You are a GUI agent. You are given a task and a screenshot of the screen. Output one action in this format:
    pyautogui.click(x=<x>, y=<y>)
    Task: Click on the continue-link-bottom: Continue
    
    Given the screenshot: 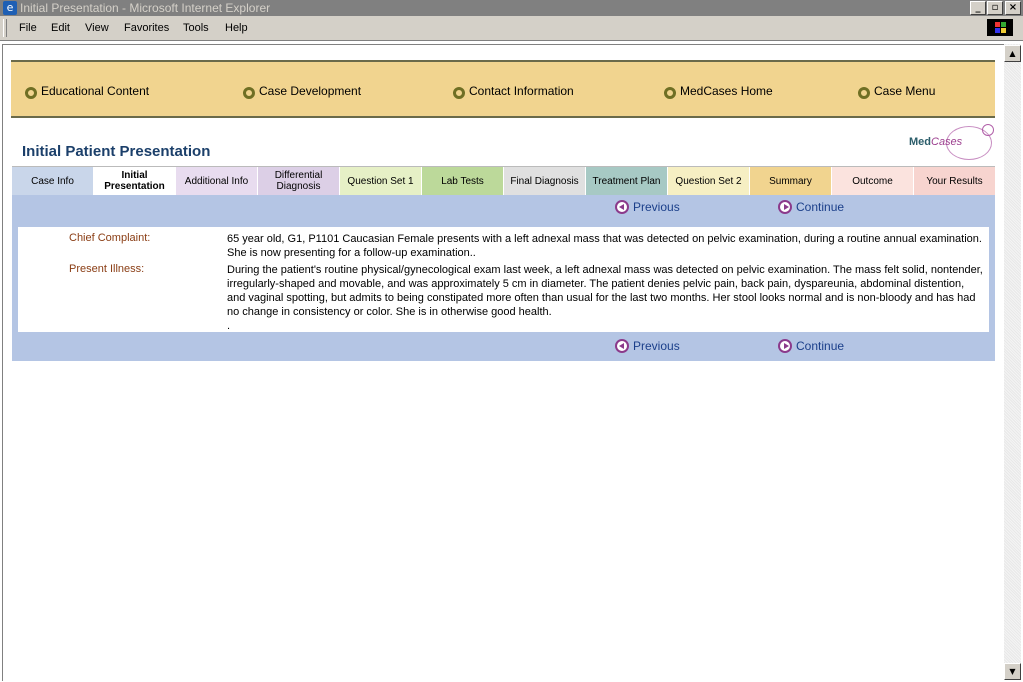 What is the action you would take?
    pyautogui.click(x=811, y=346)
    